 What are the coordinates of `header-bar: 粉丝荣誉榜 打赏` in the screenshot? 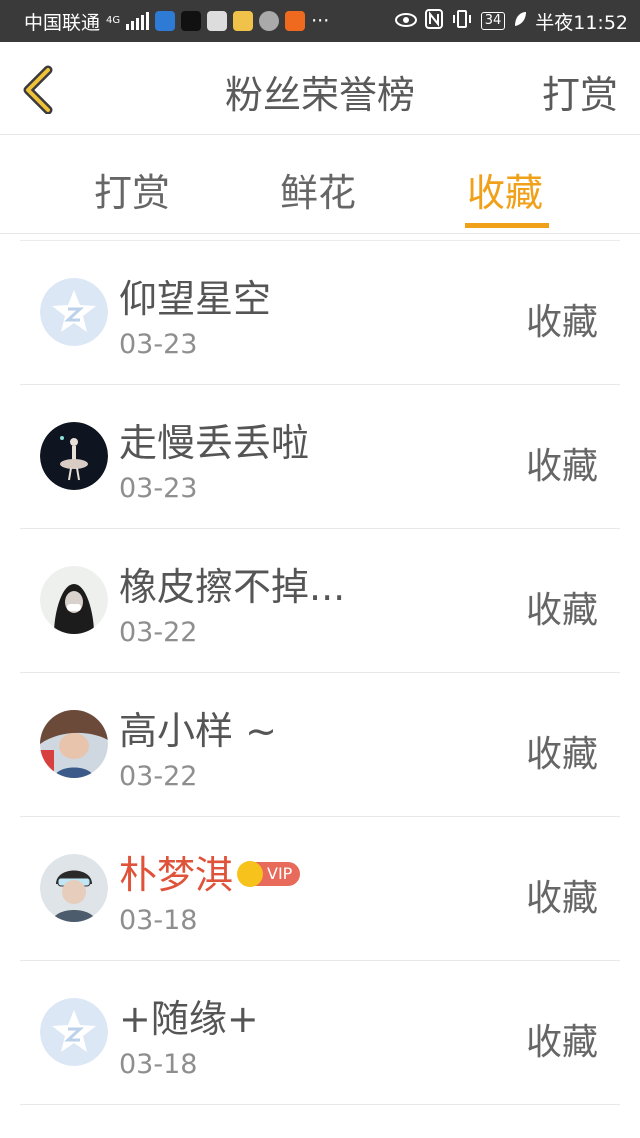 It's located at (320, 88).